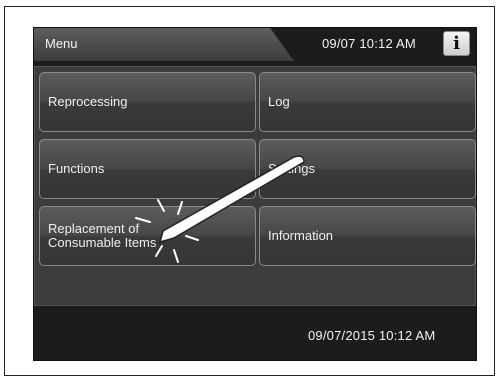  I want to click on replacement-consumable-items-button: Replacement of Consumable Items, so click(147, 236).